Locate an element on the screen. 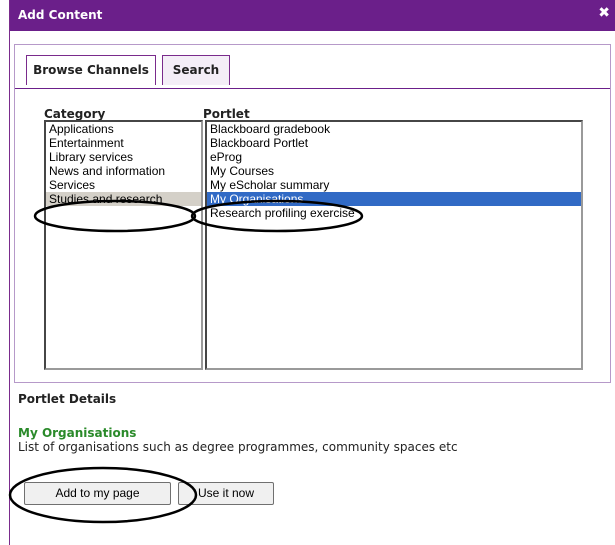 The image size is (615, 545). add-to-my-page-button: Add to my page is located at coordinates (97, 493).